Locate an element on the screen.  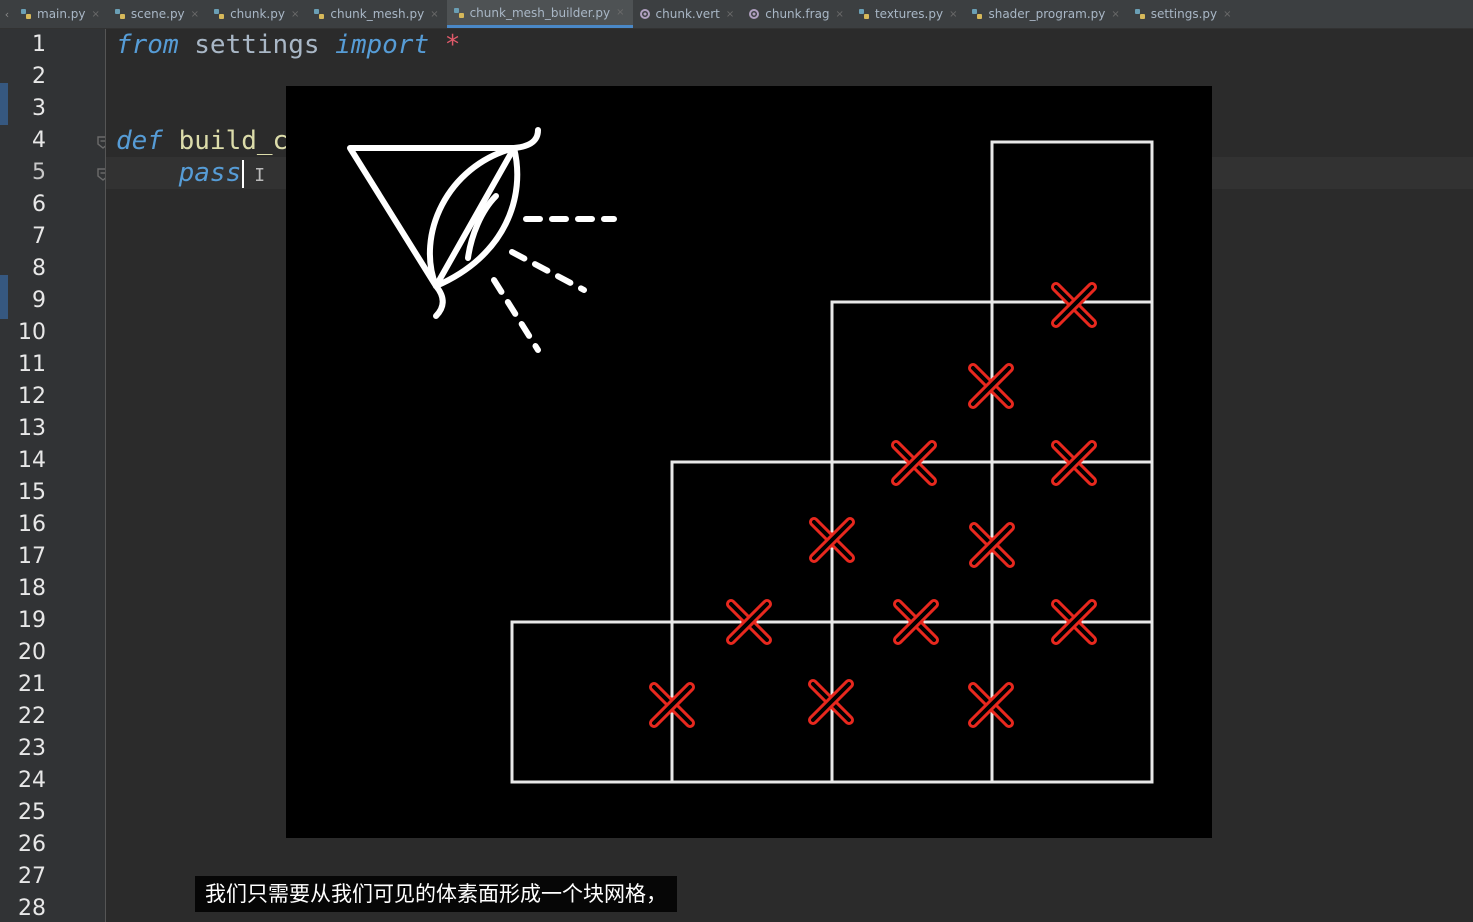
tab-label: shader_program.py is located at coordinates (1047, 14).